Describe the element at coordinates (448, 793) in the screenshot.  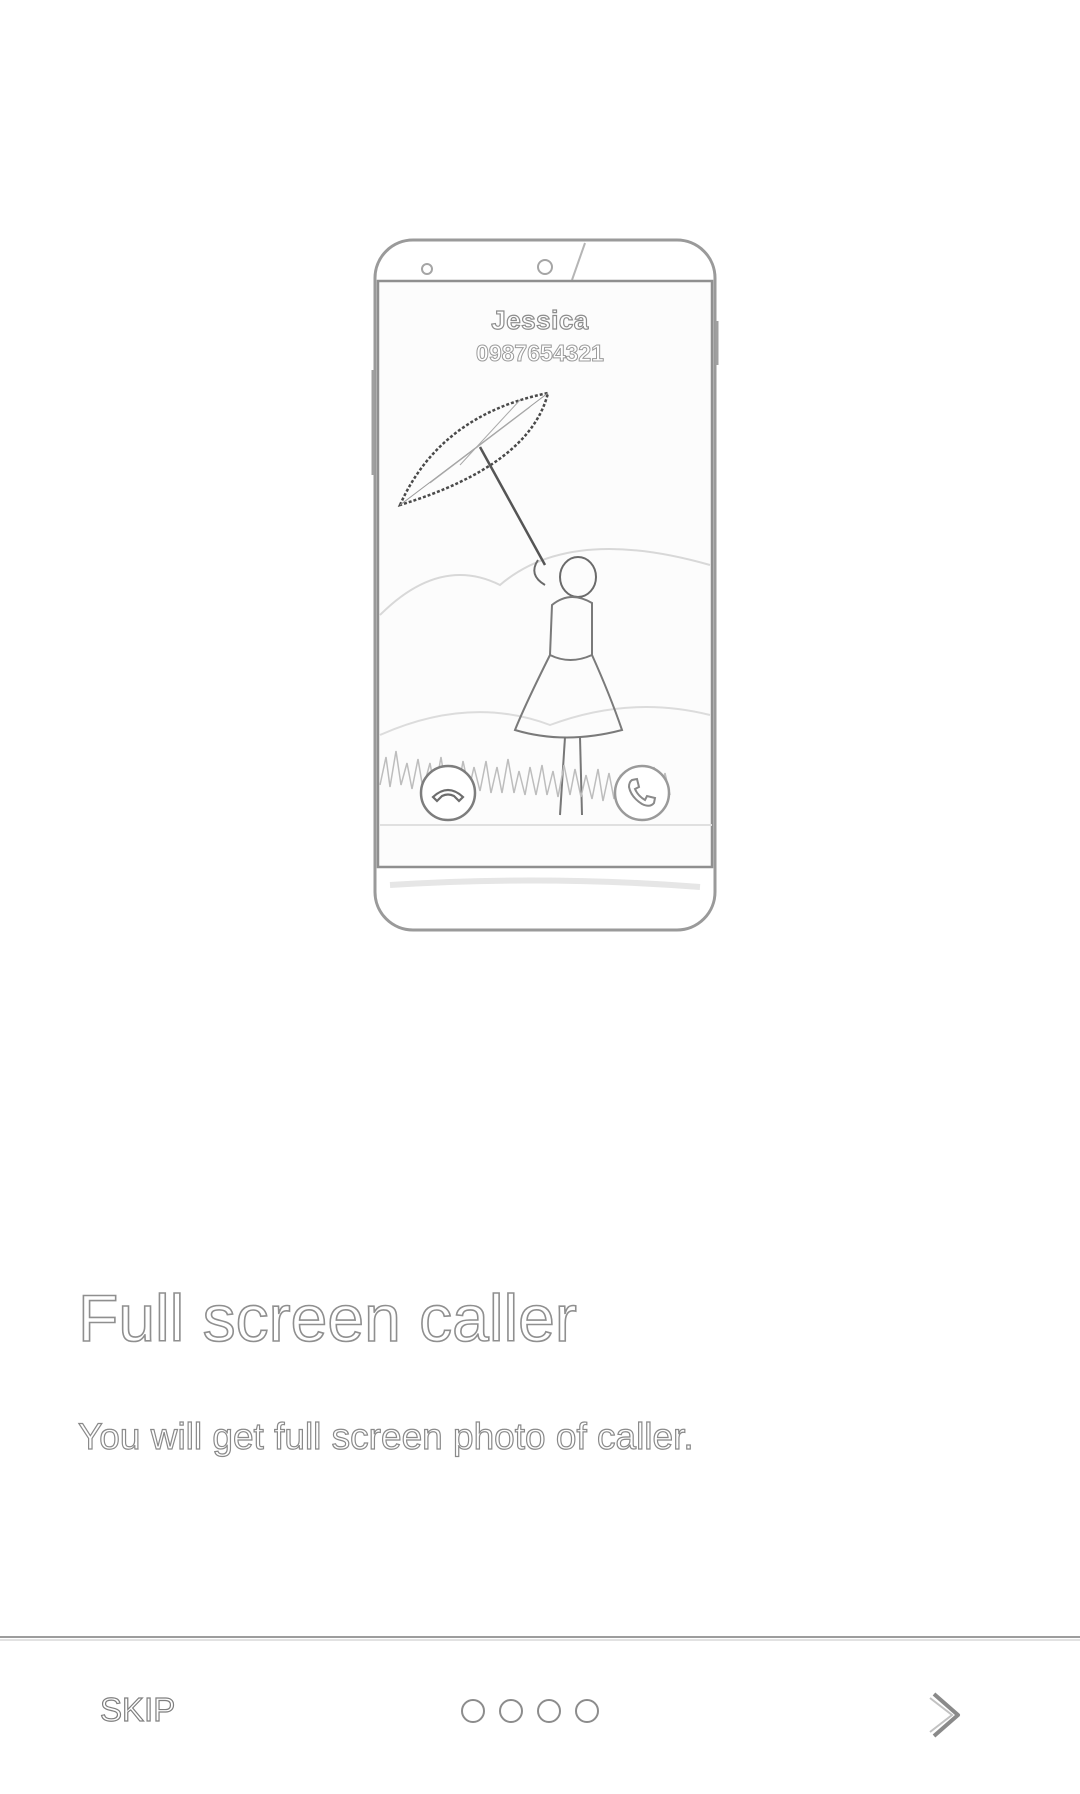
I see `decline-call-icon` at that location.